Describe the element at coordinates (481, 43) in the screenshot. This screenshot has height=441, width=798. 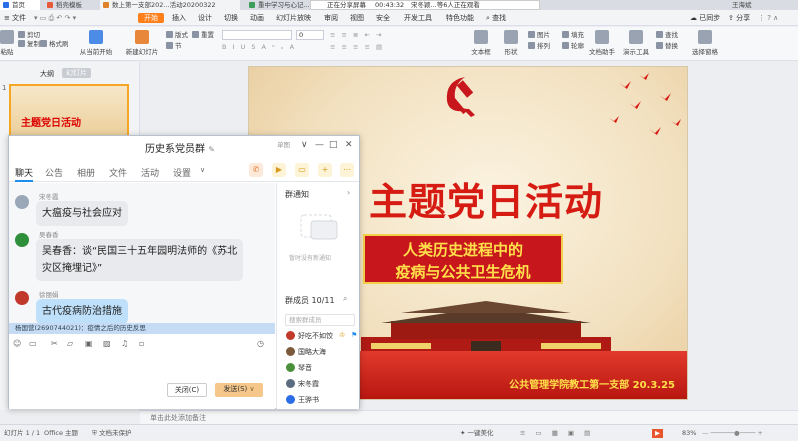
I see `text-box-button: 文本框` at that location.